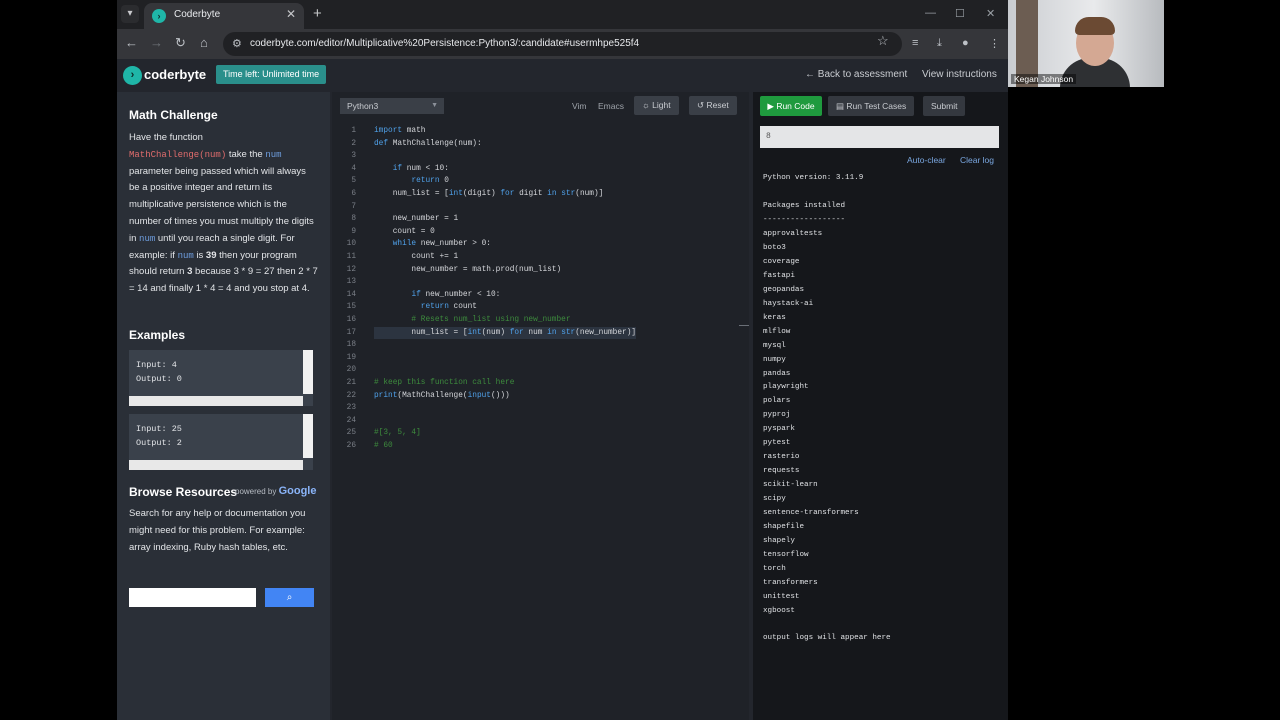 The image size is (1280, 720). What do you see at coordinates (444, 383) in the screenshot?
I see `code-text: # keep this function call here` at bounding box center [444, 383].